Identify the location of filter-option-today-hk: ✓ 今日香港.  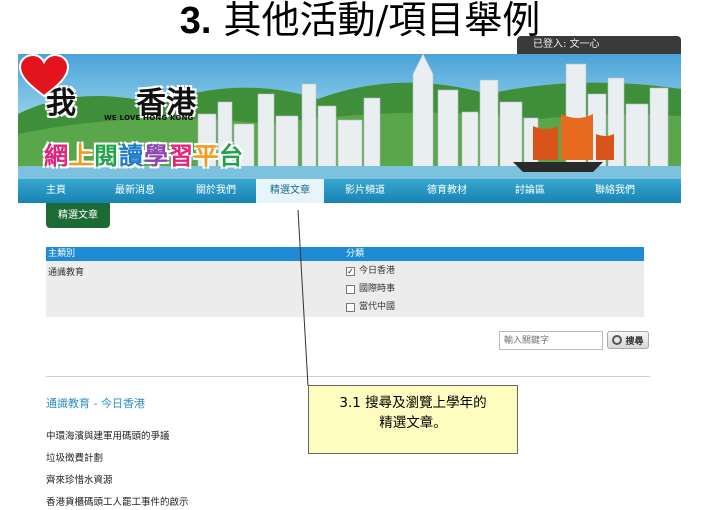
(370, 271).